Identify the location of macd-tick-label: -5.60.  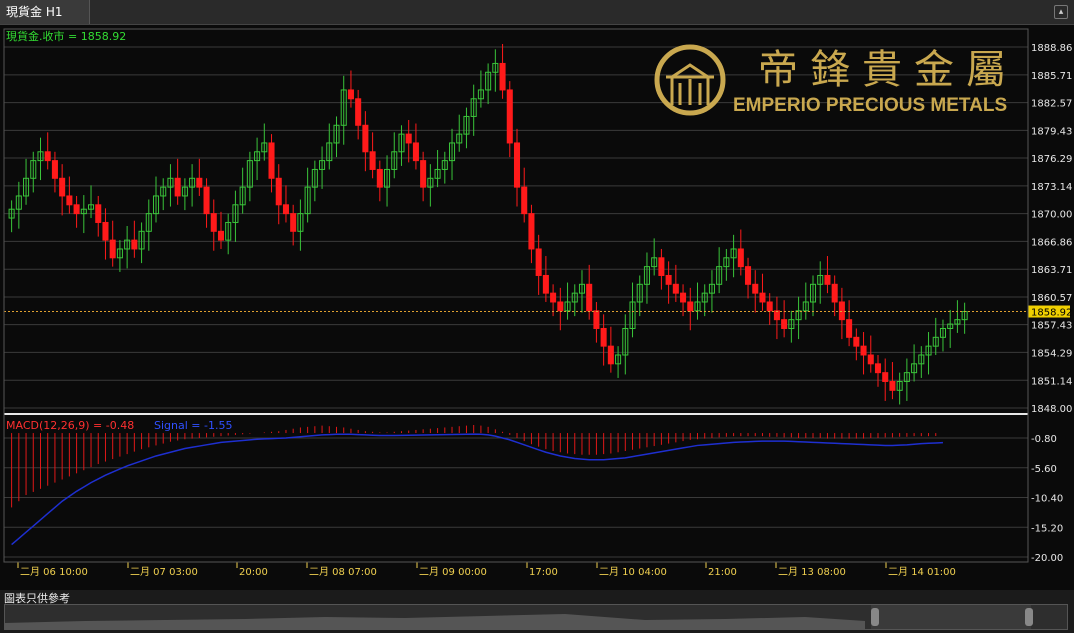
(1044, 469).